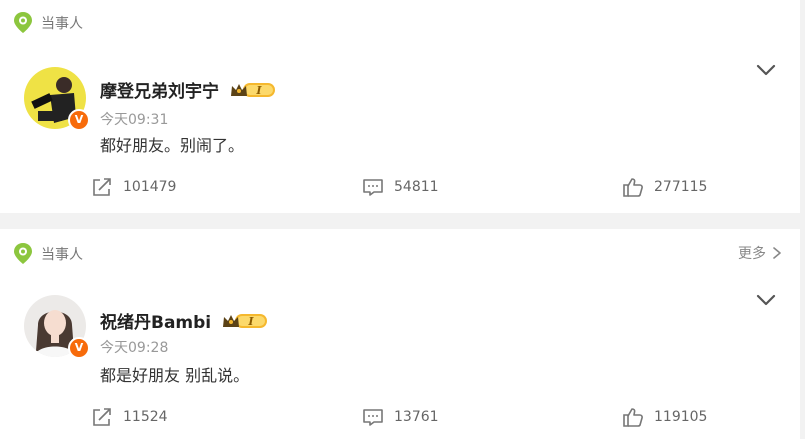 The width and height of the screenshot is (805, 439). I want to click on user-name: 摩登兄弟刘宇宁, so click(159, 89).